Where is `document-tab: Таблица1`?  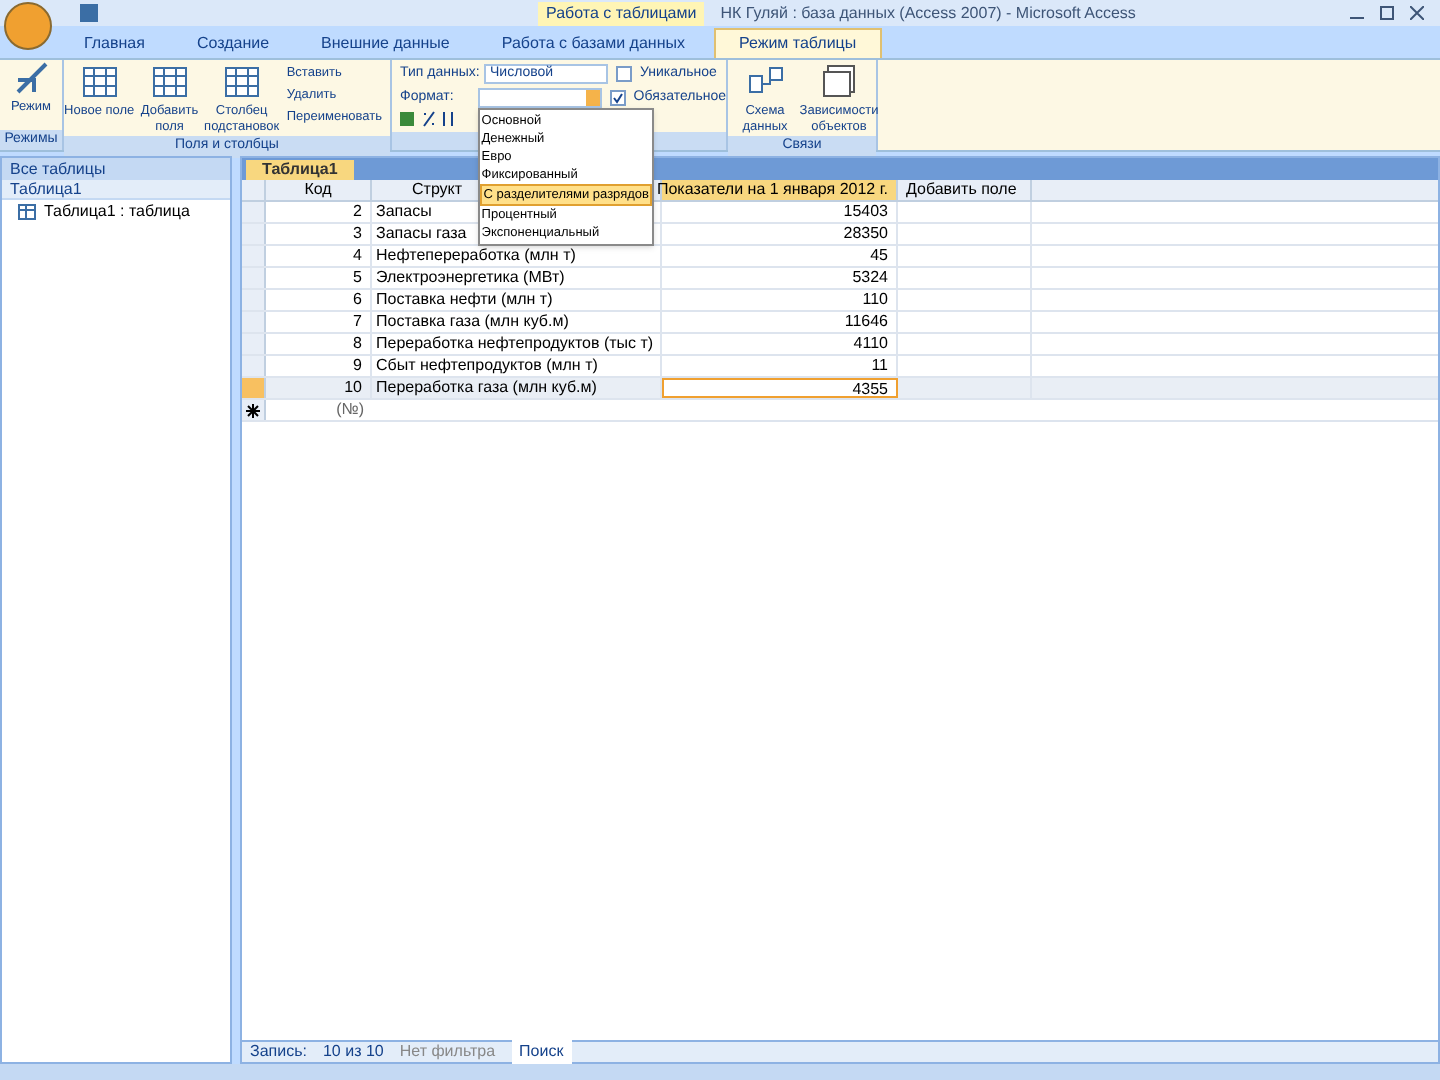
document-tab: Таблица1 is located at coordinates (300, 170).